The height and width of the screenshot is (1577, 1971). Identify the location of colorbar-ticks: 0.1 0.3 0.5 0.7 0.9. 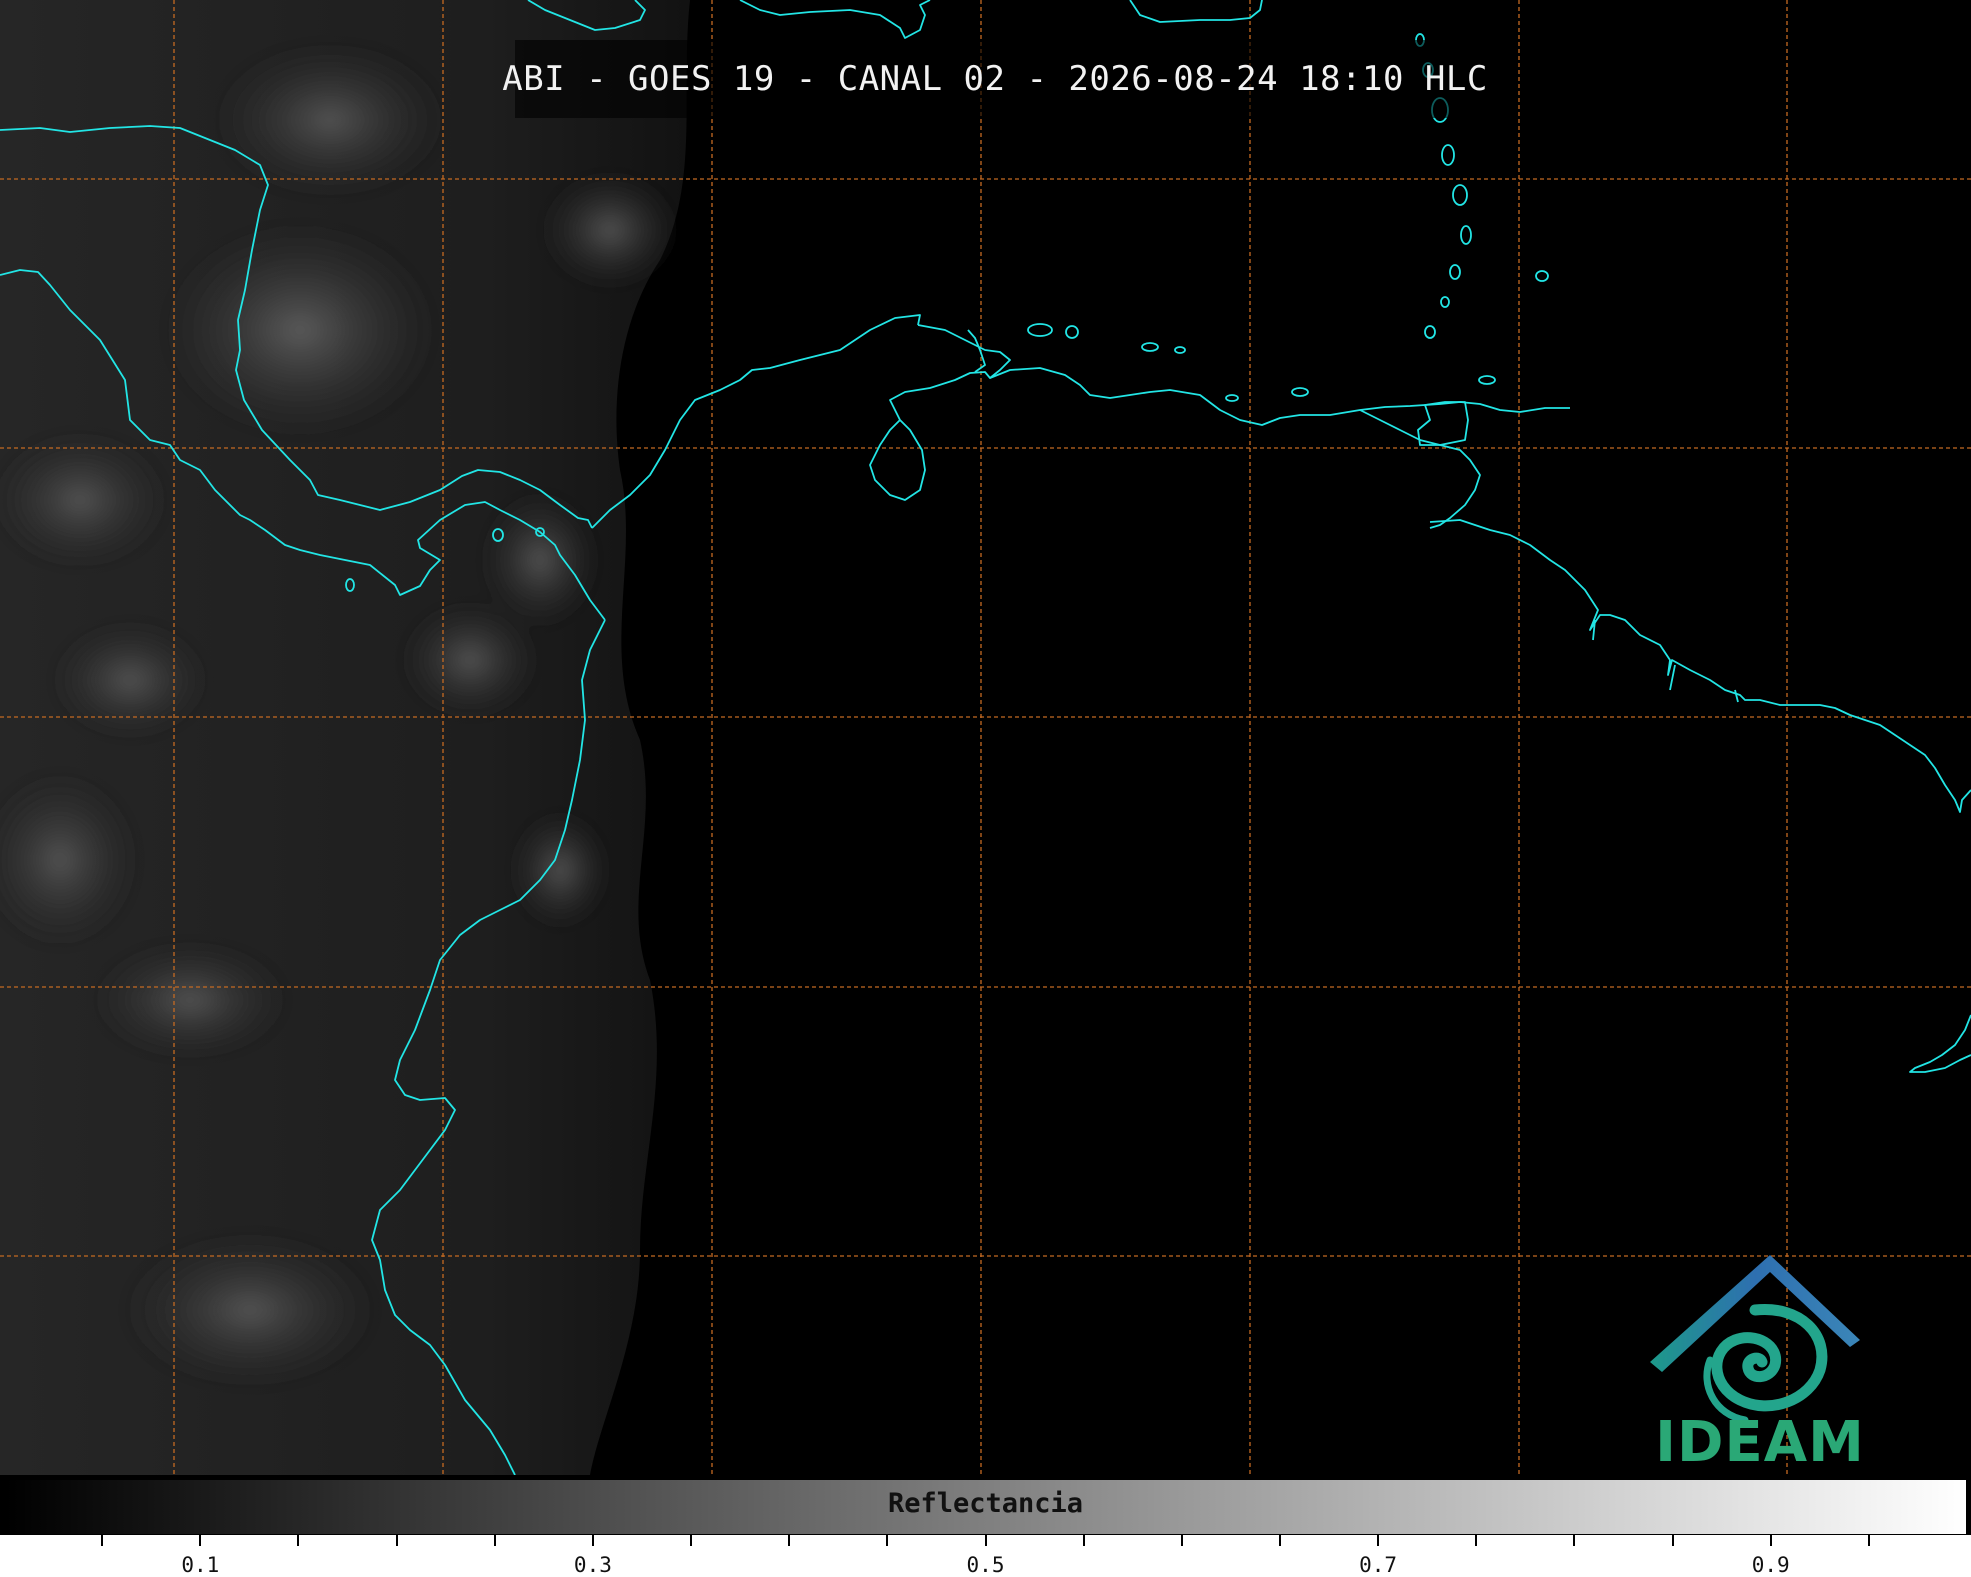
(985, 1556).